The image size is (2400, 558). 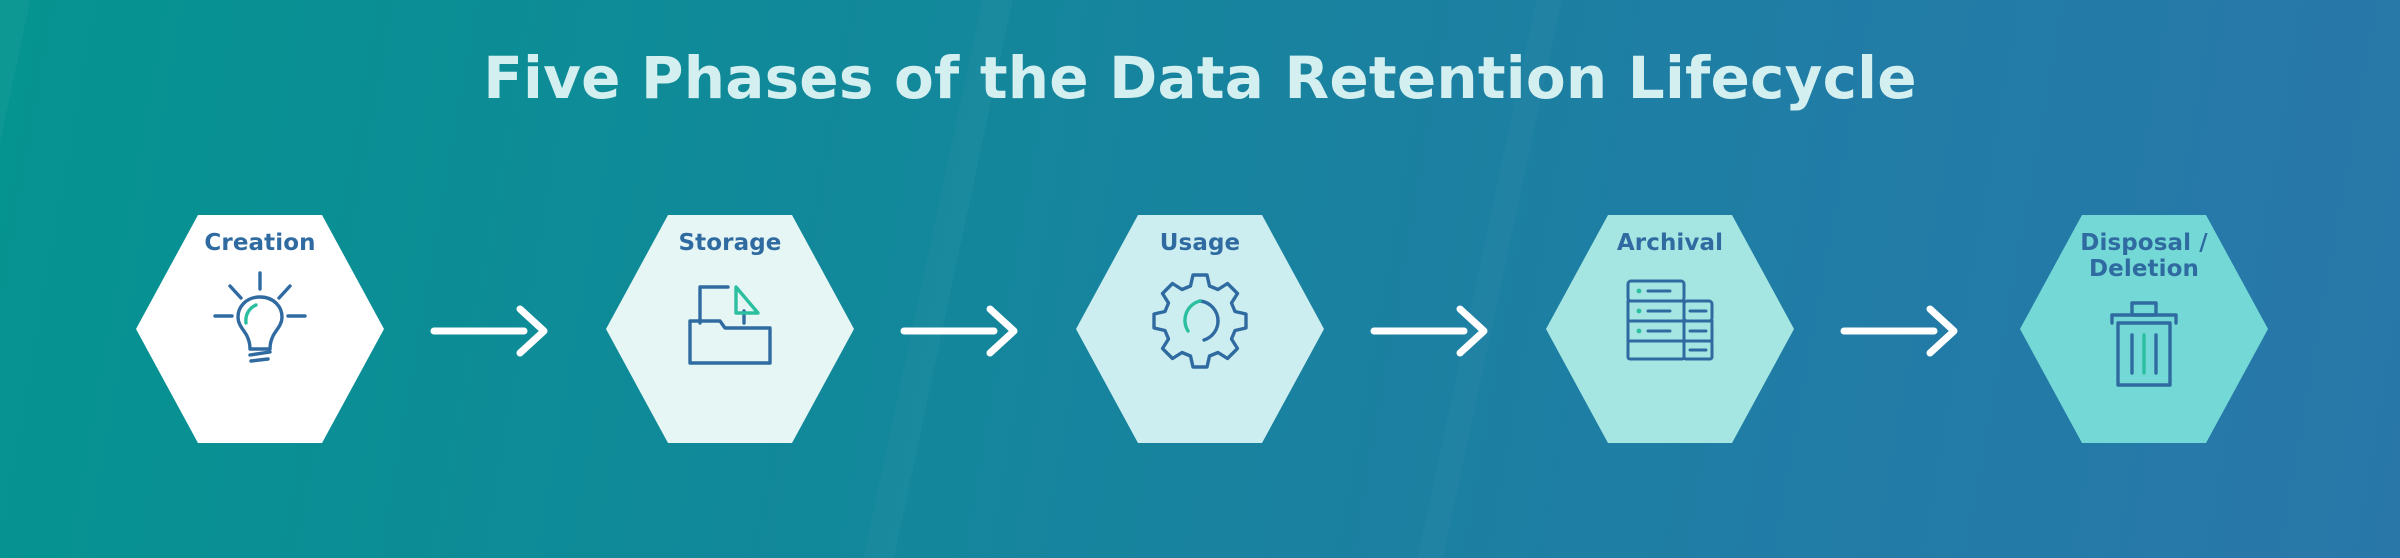 What do you see at coordinates (260, 319) in the screenshot?
I see `lightbulb-icon` at bounding box center [260, 319].